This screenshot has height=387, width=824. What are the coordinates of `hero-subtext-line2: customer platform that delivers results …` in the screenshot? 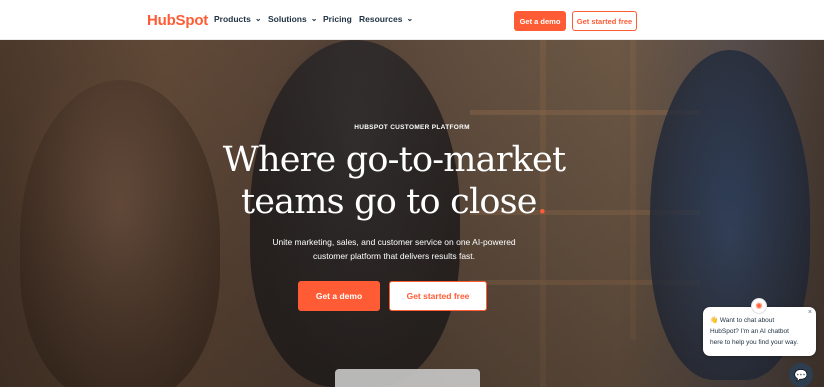 It's located at (394, 256).